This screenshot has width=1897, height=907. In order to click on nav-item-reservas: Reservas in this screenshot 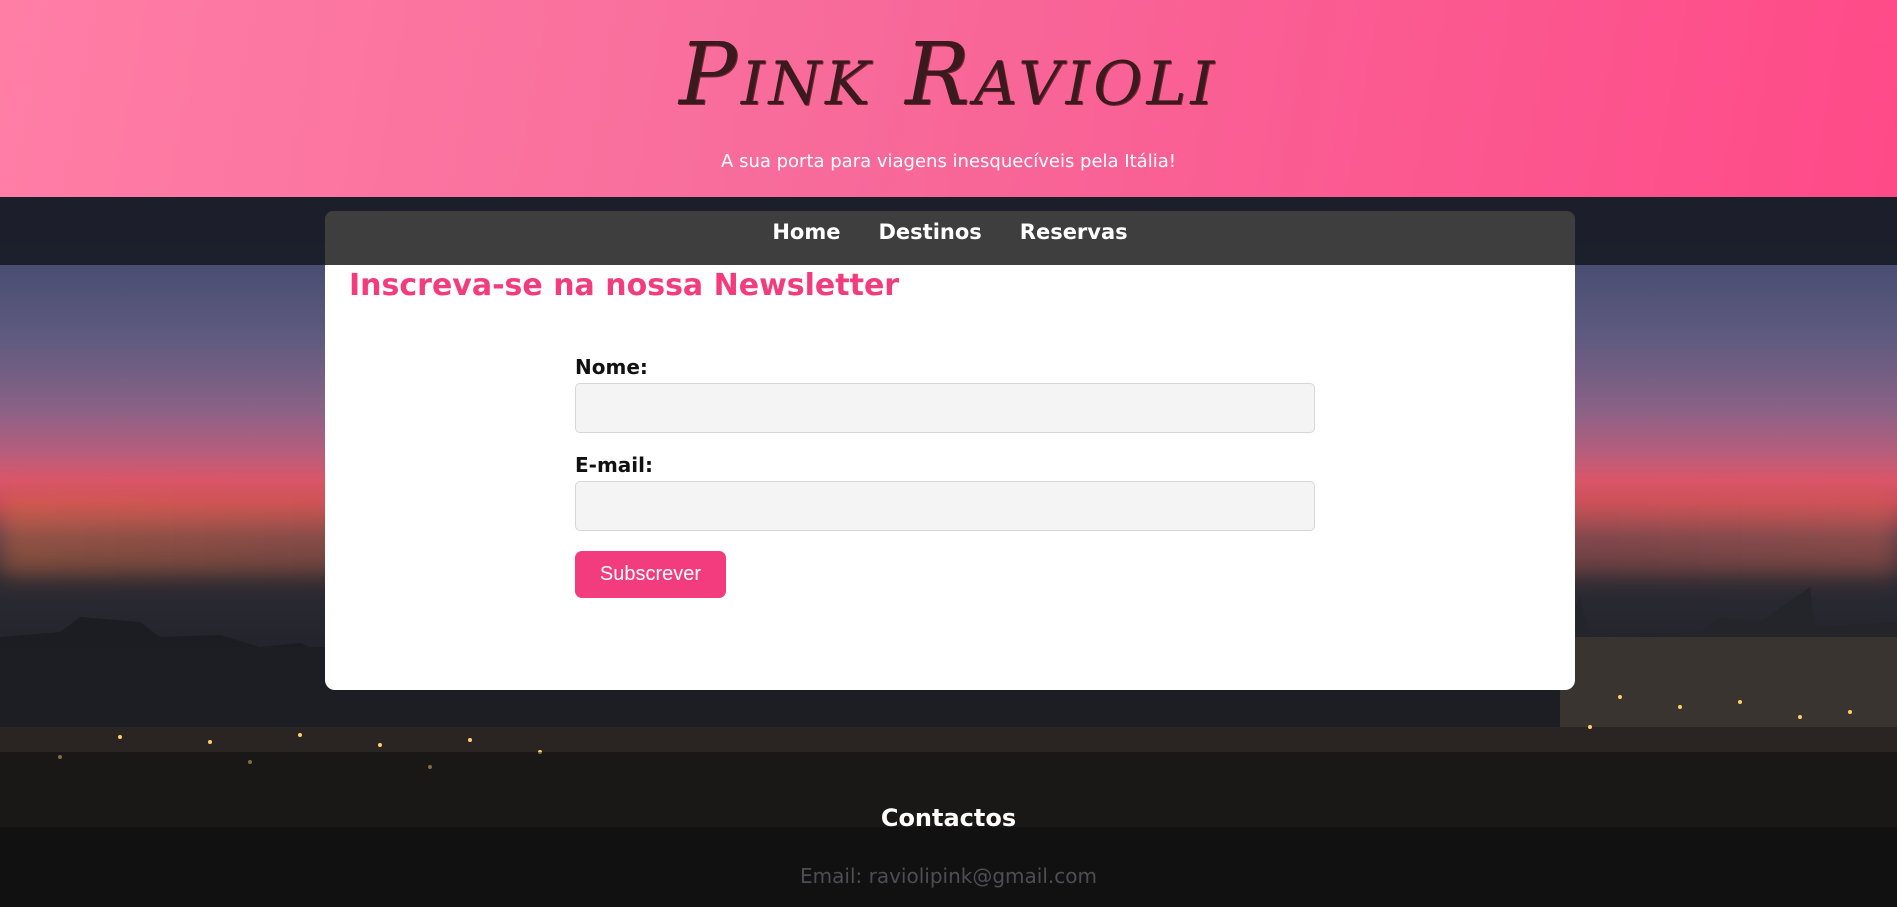, I will do `click(1074, 232)`.